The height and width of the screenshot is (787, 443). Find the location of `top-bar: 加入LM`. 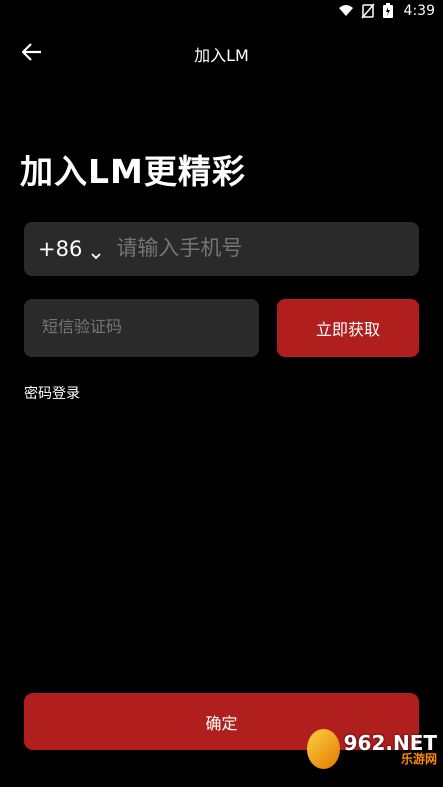

top-bar: 加入LM is located at coordinates (221, 54).